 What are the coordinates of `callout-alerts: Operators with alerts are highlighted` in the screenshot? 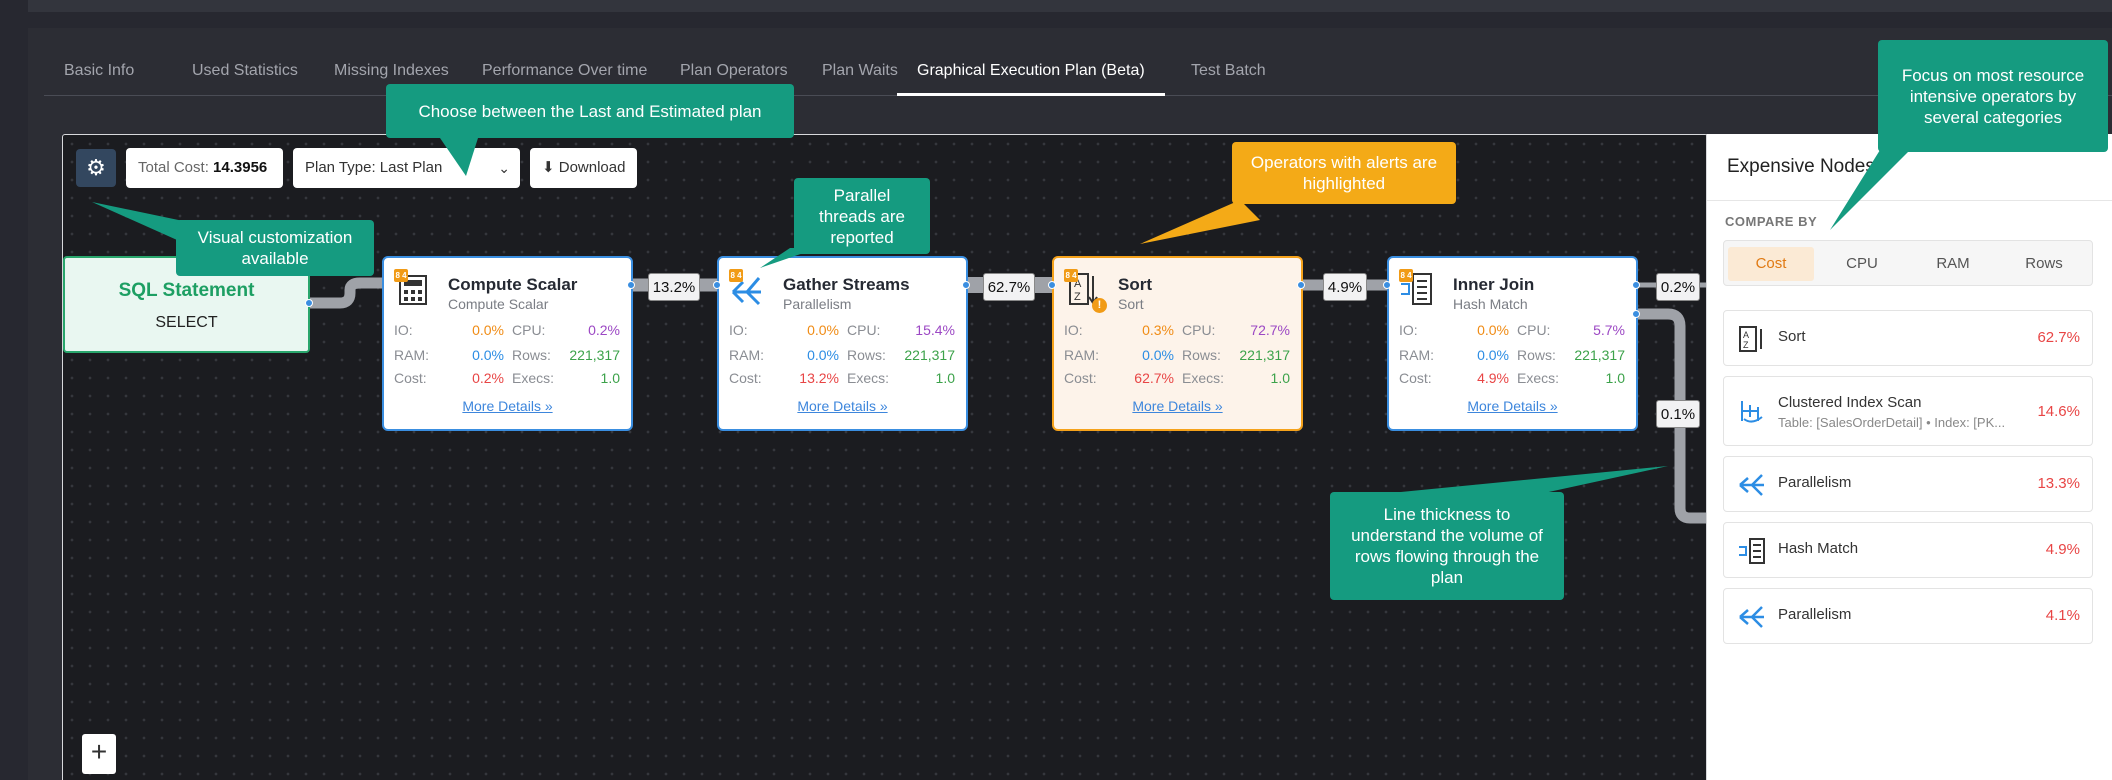 It's located at (1344, 173).